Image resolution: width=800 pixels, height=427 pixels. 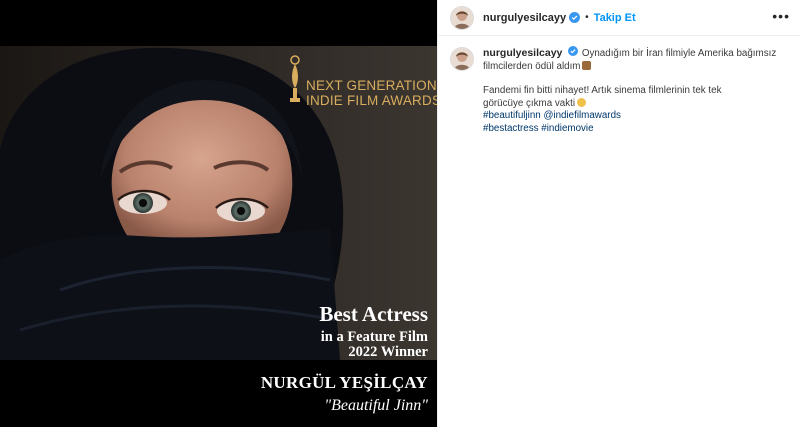 I want to click on hashtags-line-2: #bestactress #indiemovie, so click(x=633, y=129).